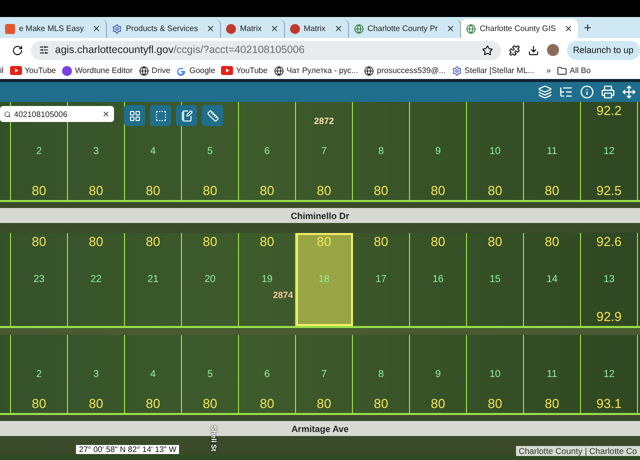 Image resolution: width=640 pixels, height=460 pixels. What do you see at coordinates (545, 92) in the screenshot?
I see `layers-icon` at bounding box center [545, 92].